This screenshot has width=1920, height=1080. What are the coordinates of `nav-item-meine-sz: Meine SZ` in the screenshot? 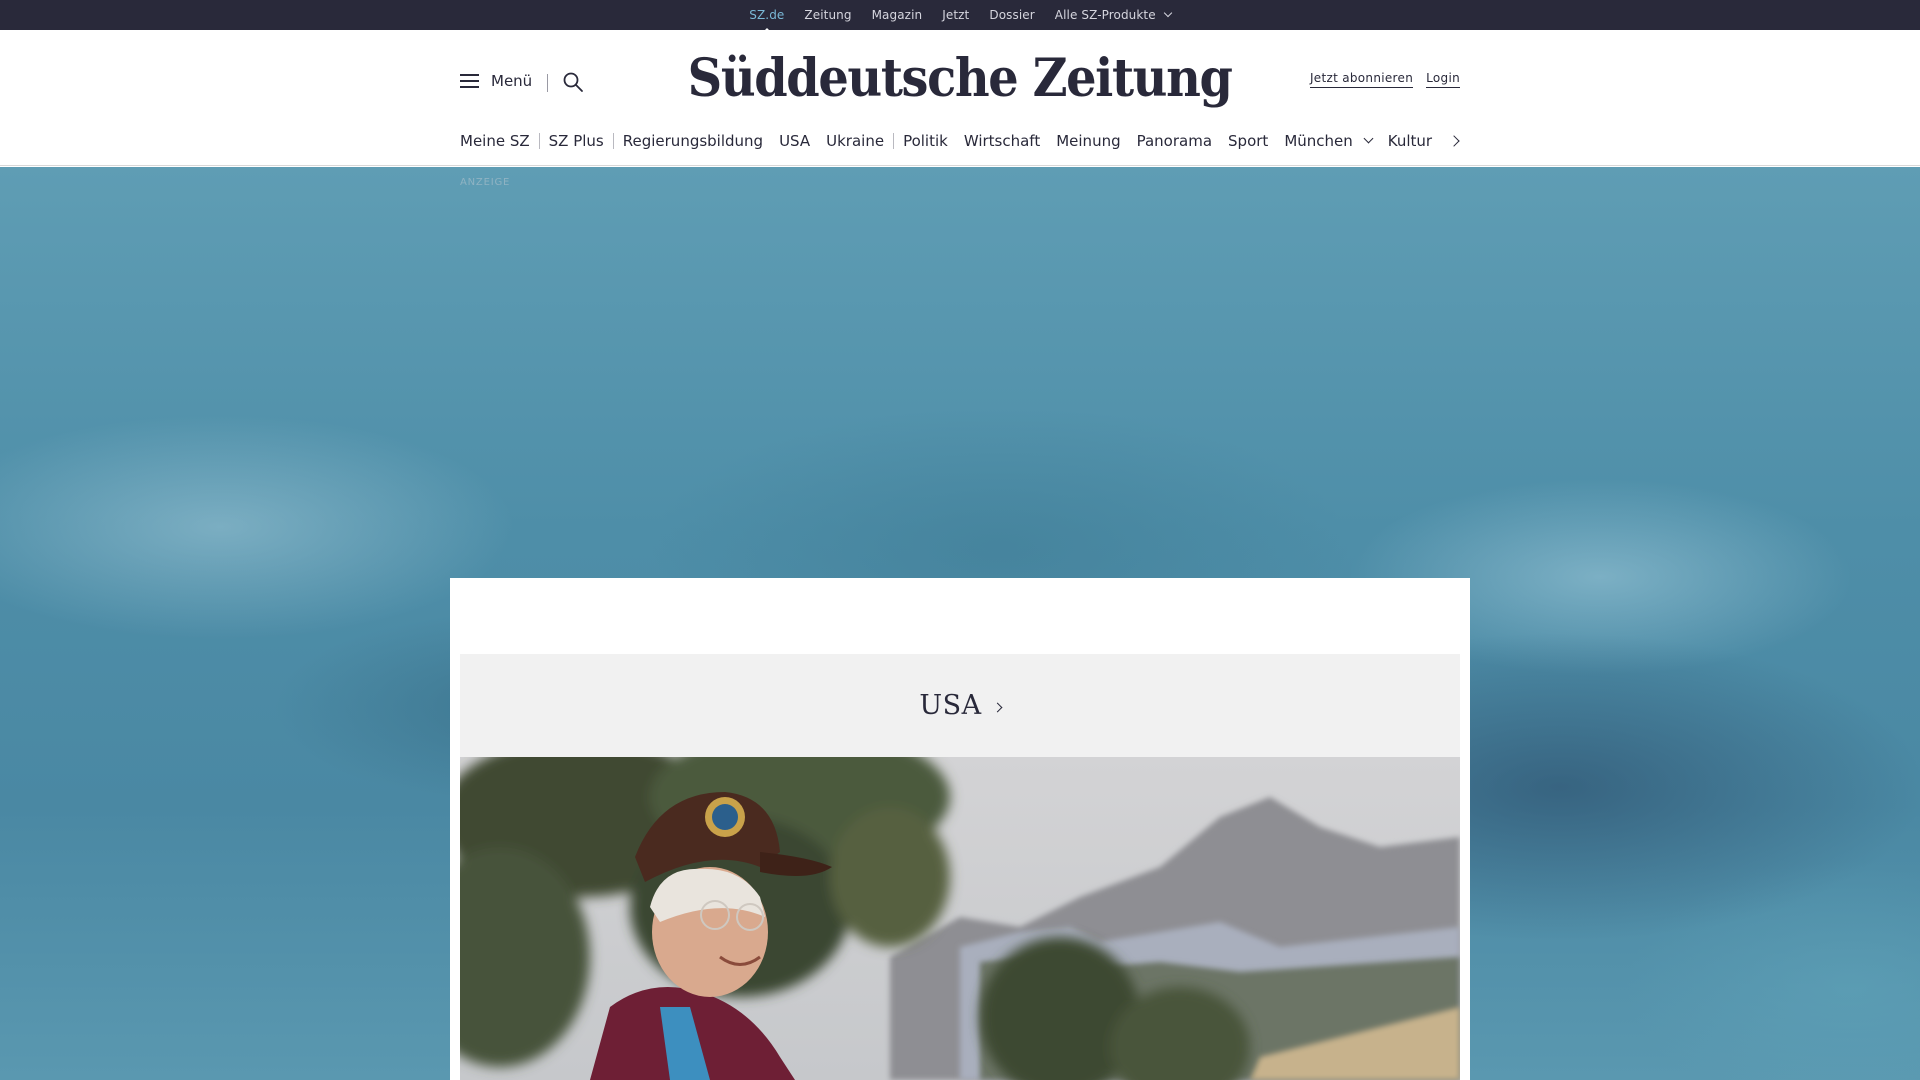 It's located at (495, 141).